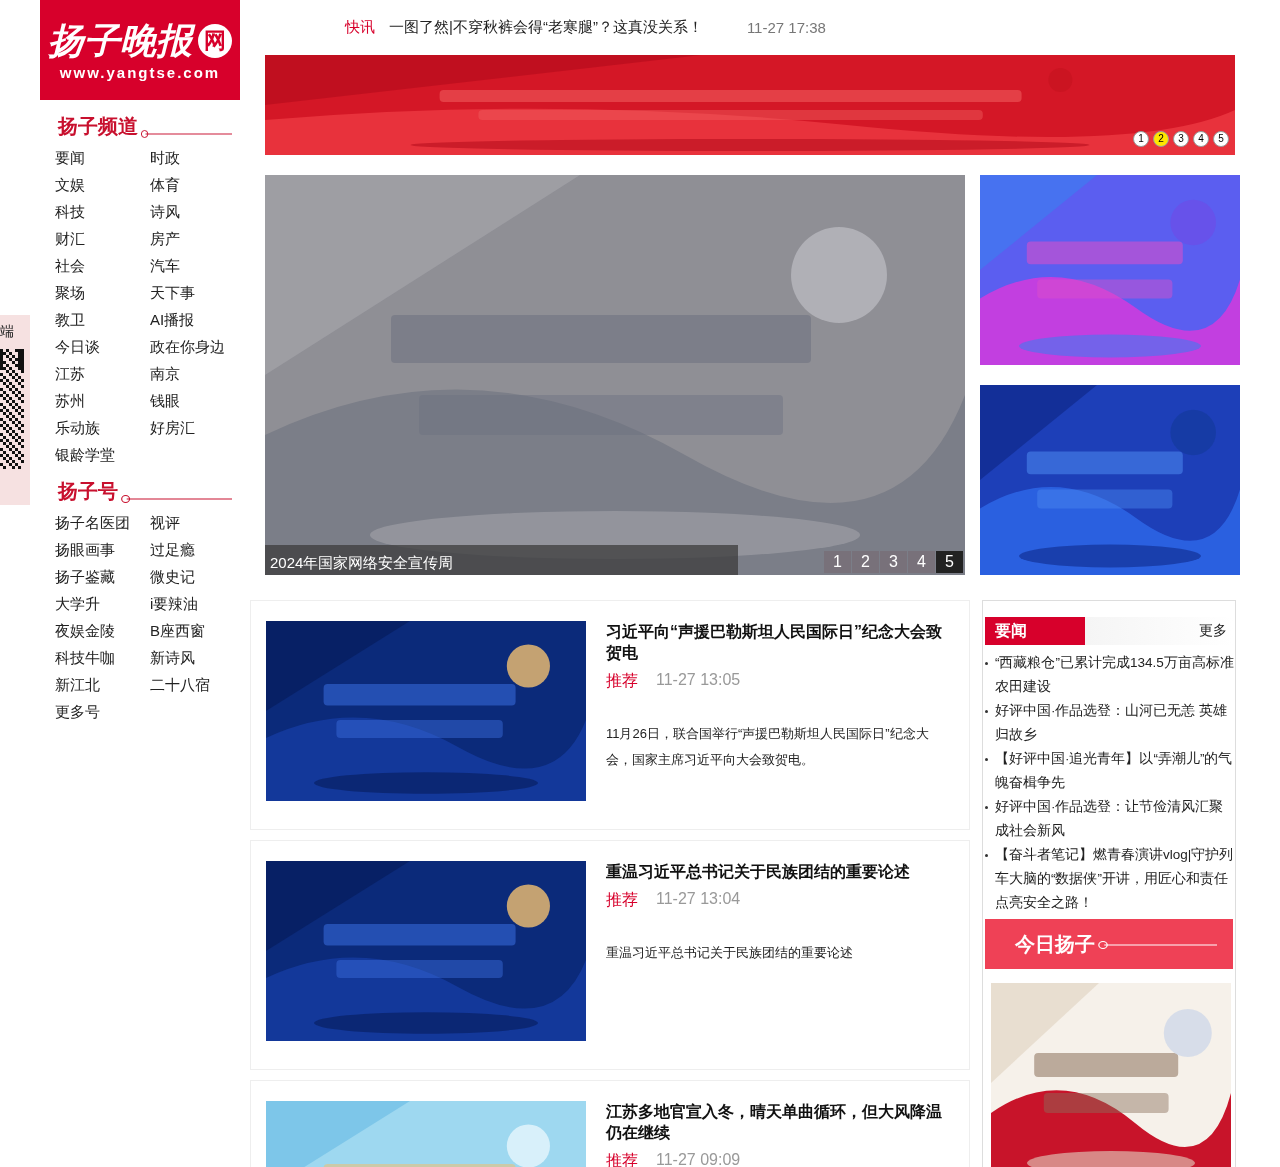 Image resolution: width=1280 pixels, height=1167 pixels. What do you see at coordinates (893, 562) in the screenshot?
I see `slide-page-button: 3` at bounding box center [893, 562].